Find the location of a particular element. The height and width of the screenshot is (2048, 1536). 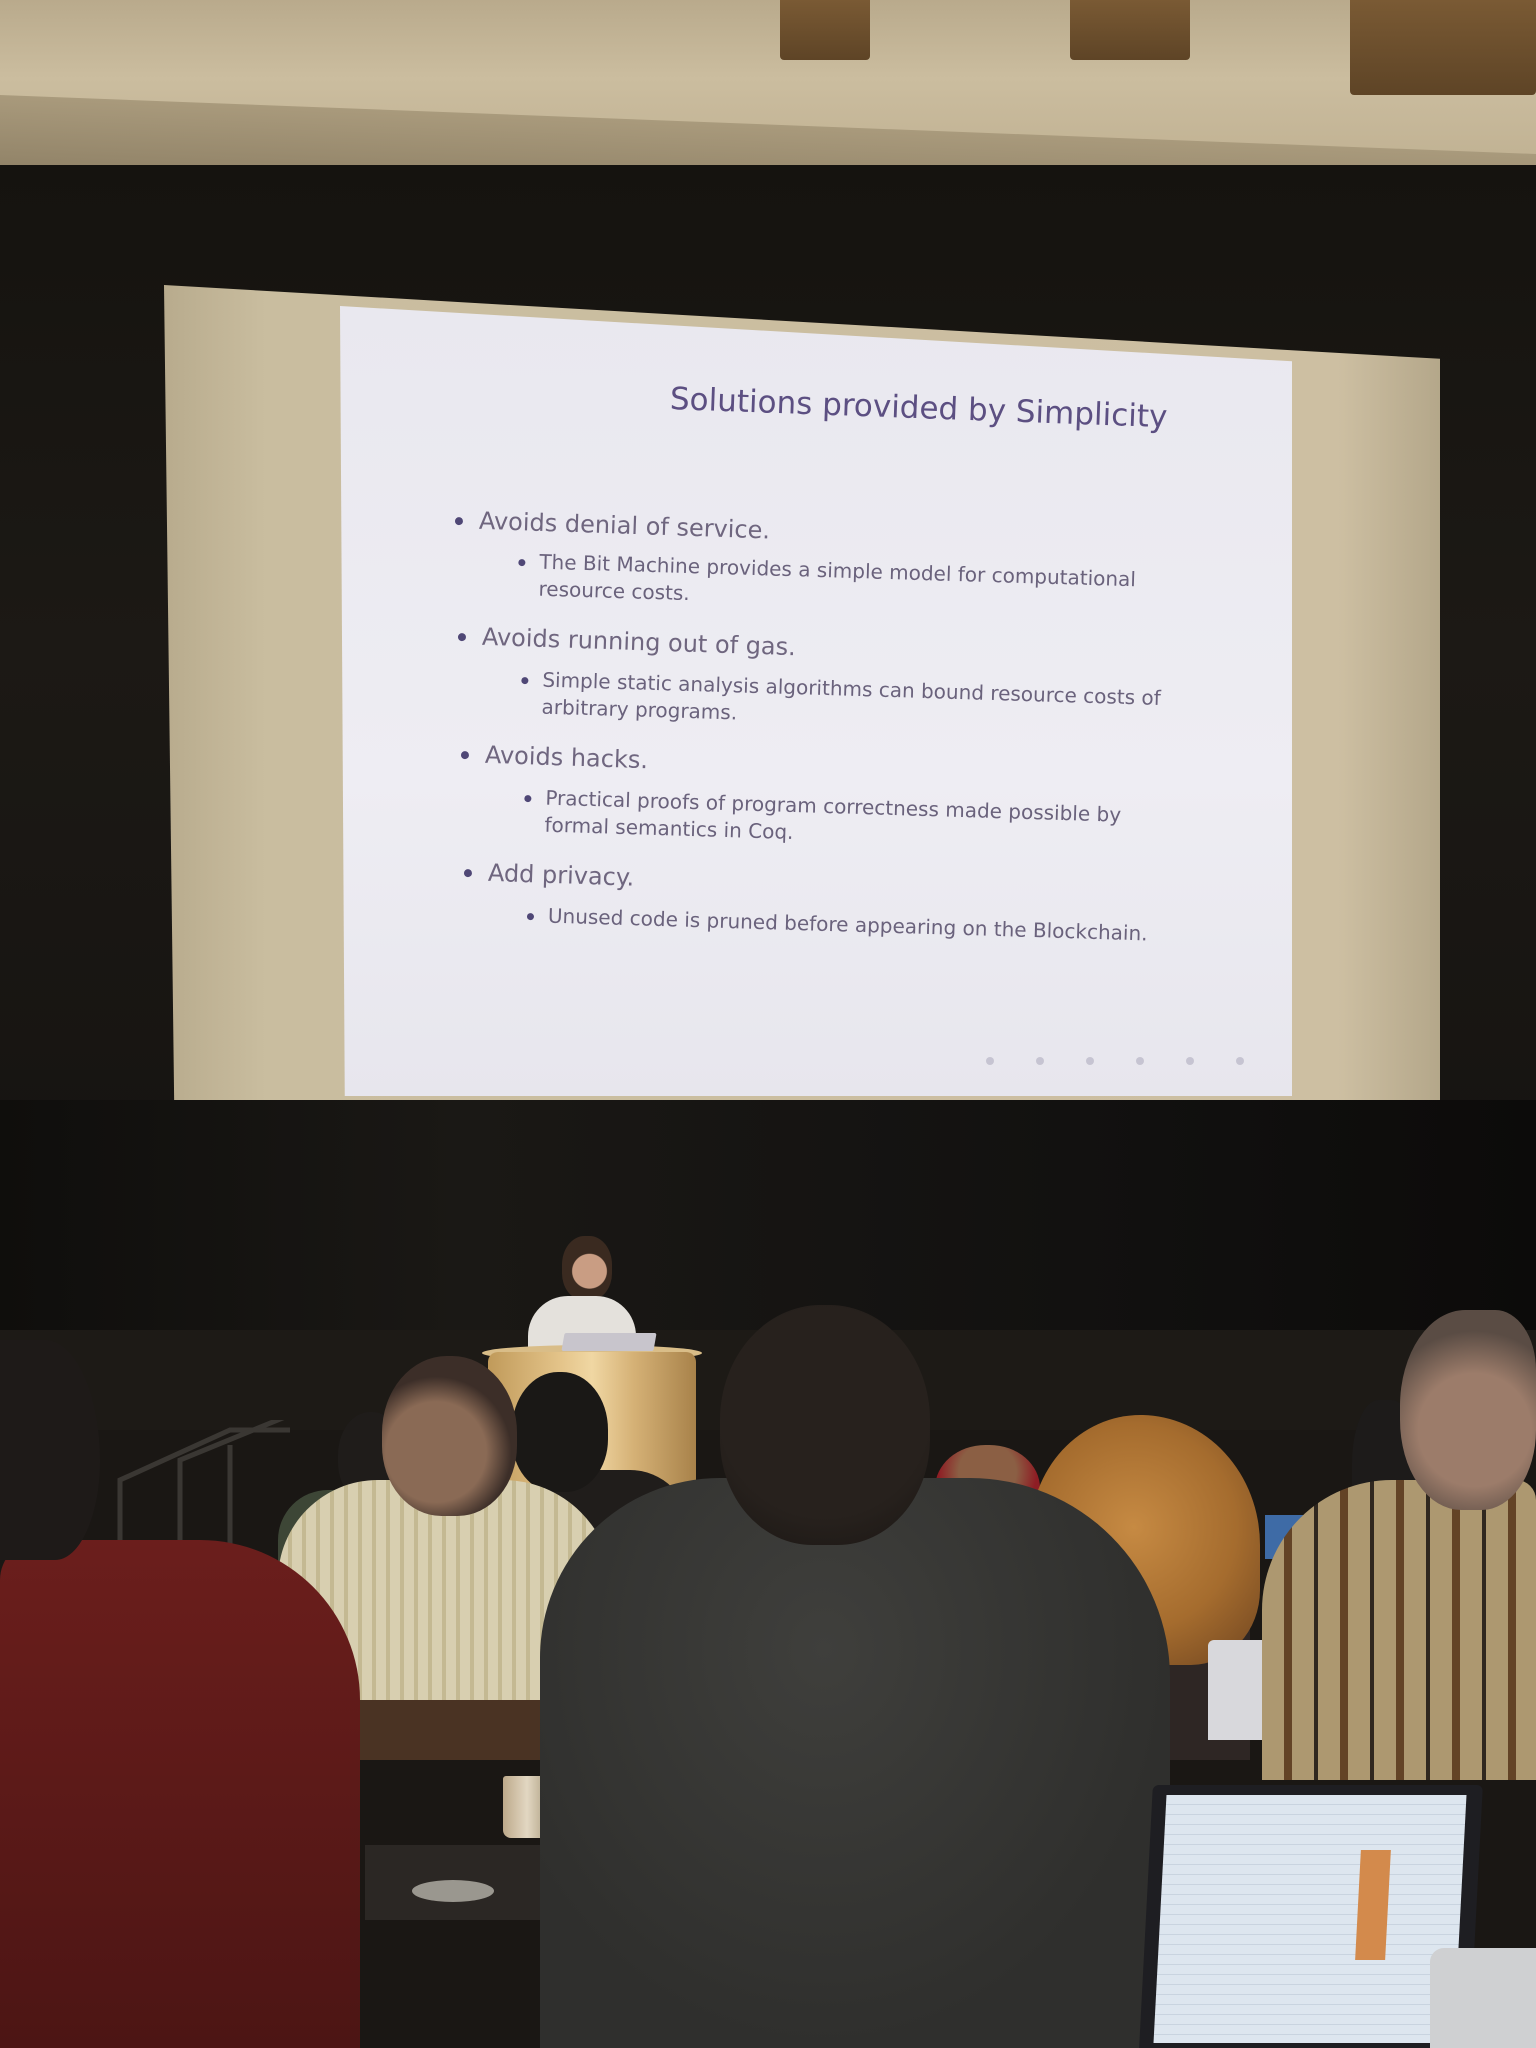

bullet-text: Avoids denial of service. is located at coordinates (624, 525).